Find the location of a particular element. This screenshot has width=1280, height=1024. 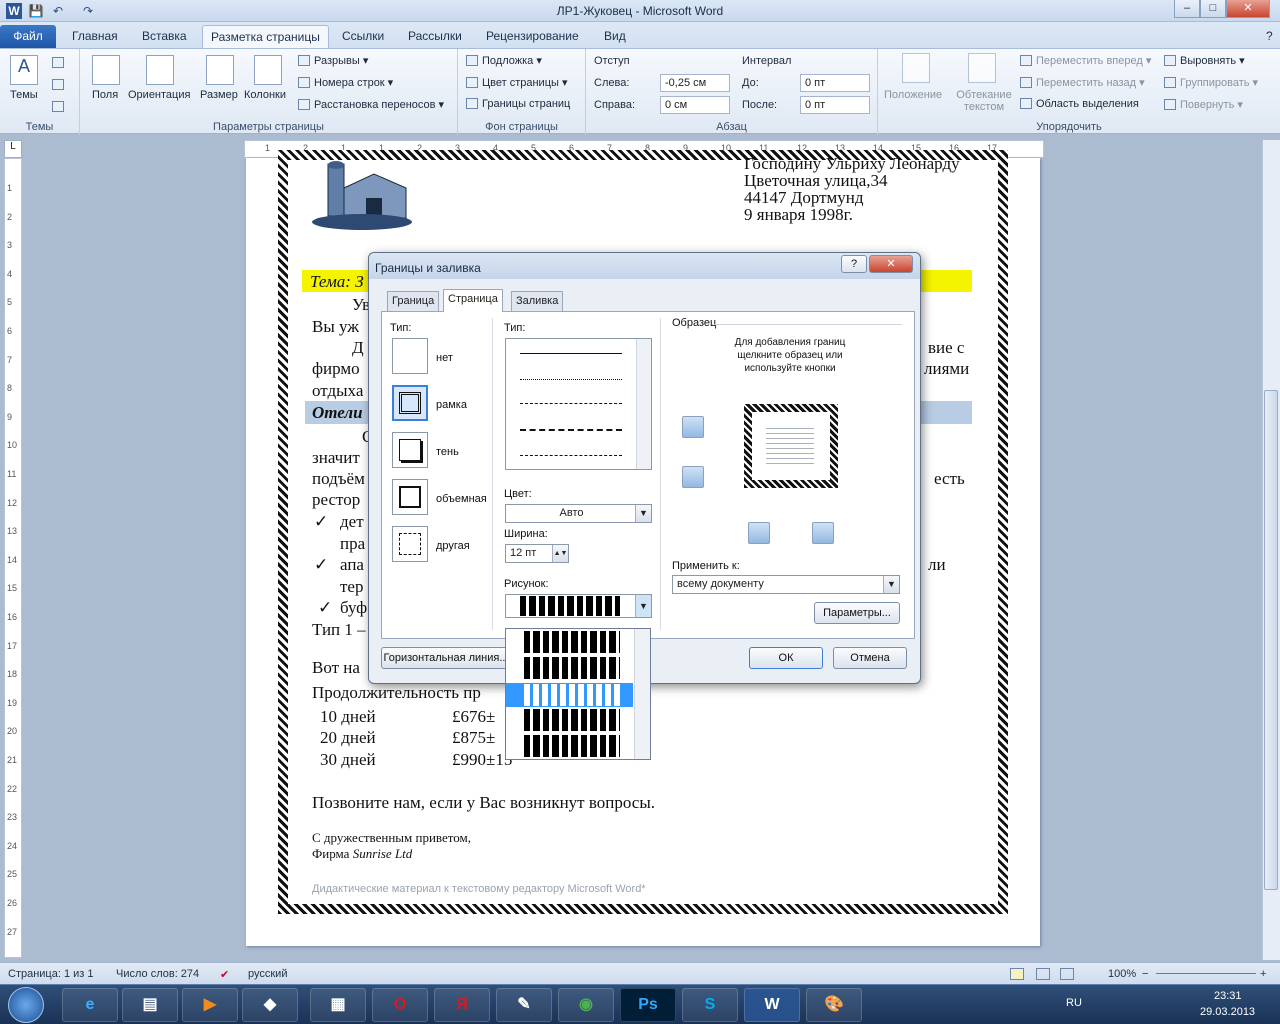

page-count: Страница: 1 из 1 is located at coordinates (51, 974).